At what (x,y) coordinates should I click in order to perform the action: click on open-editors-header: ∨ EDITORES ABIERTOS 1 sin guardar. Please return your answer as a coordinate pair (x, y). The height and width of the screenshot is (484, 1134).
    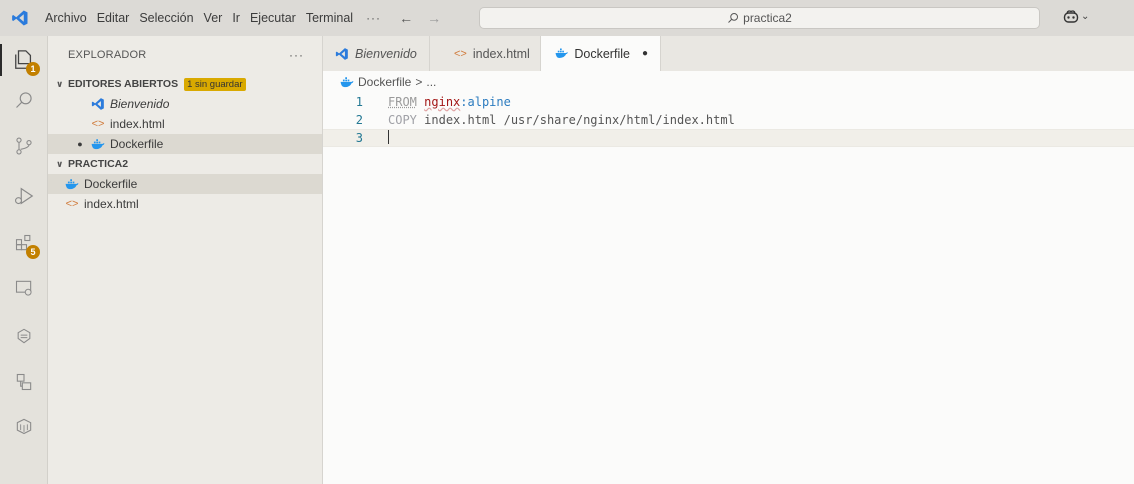
    Looking at the image, I should click on (185, 84).